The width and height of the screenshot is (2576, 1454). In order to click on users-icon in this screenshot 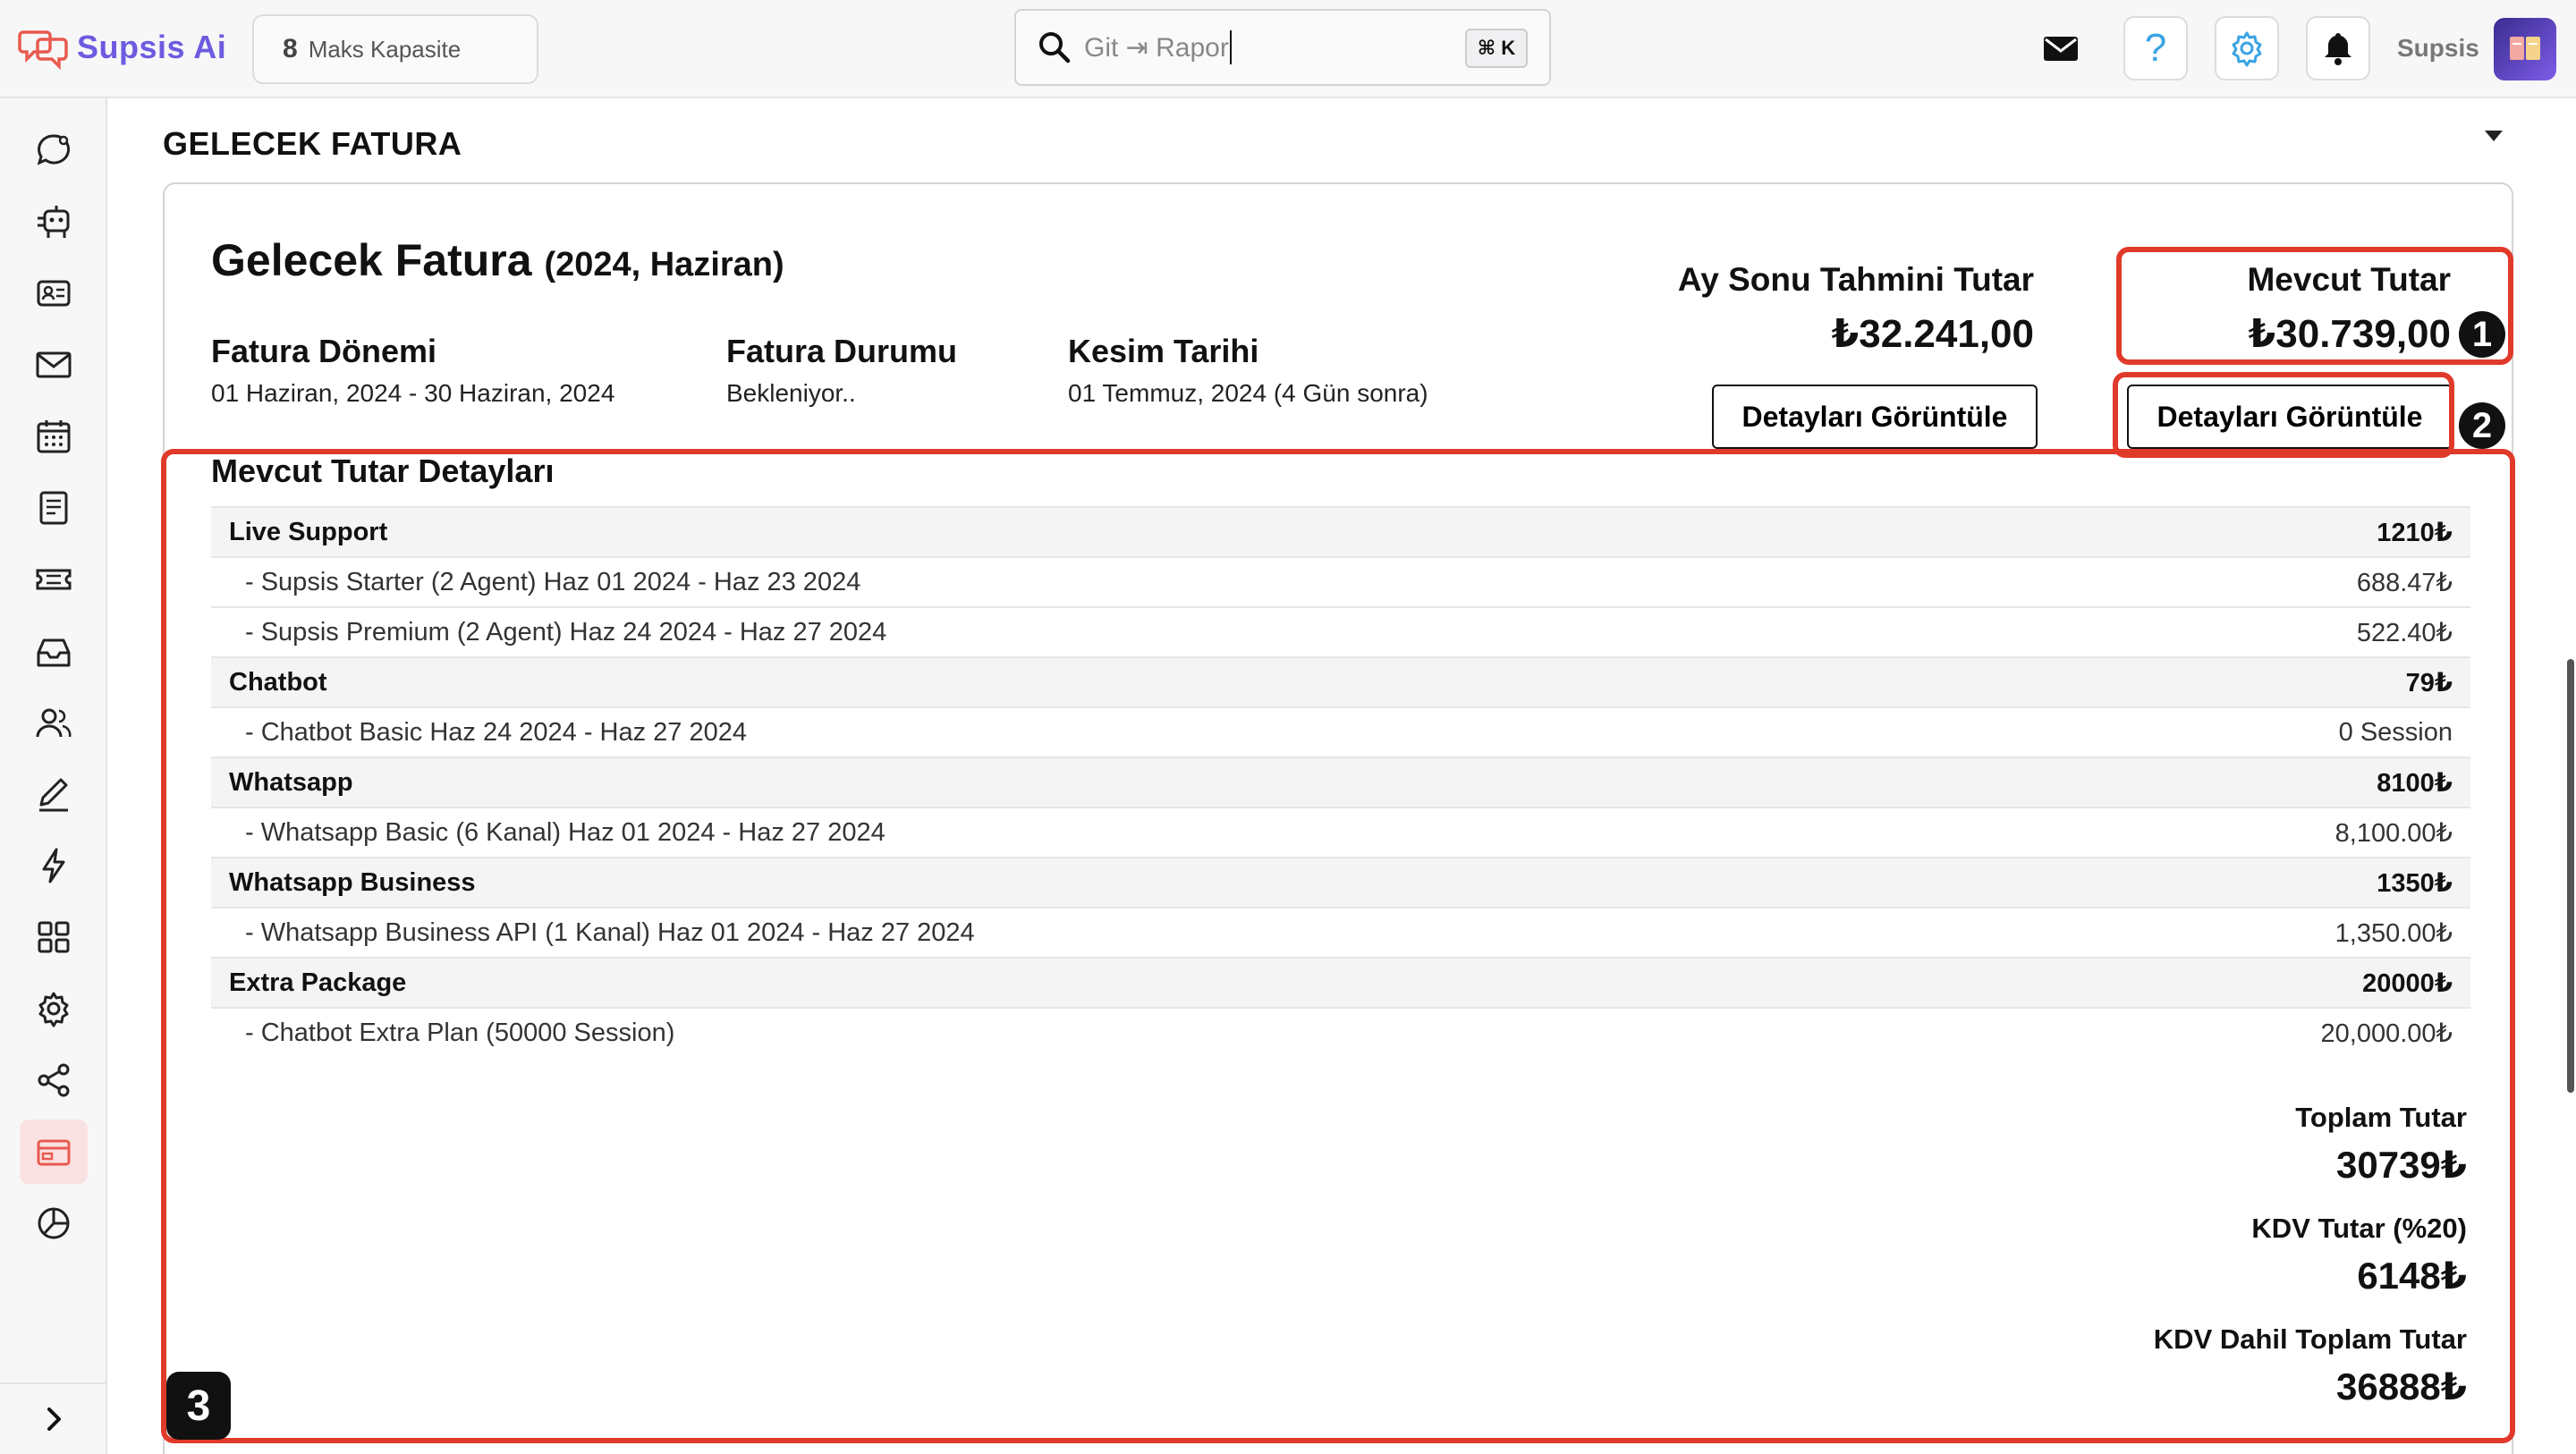, I will do `click(54, 723)`.